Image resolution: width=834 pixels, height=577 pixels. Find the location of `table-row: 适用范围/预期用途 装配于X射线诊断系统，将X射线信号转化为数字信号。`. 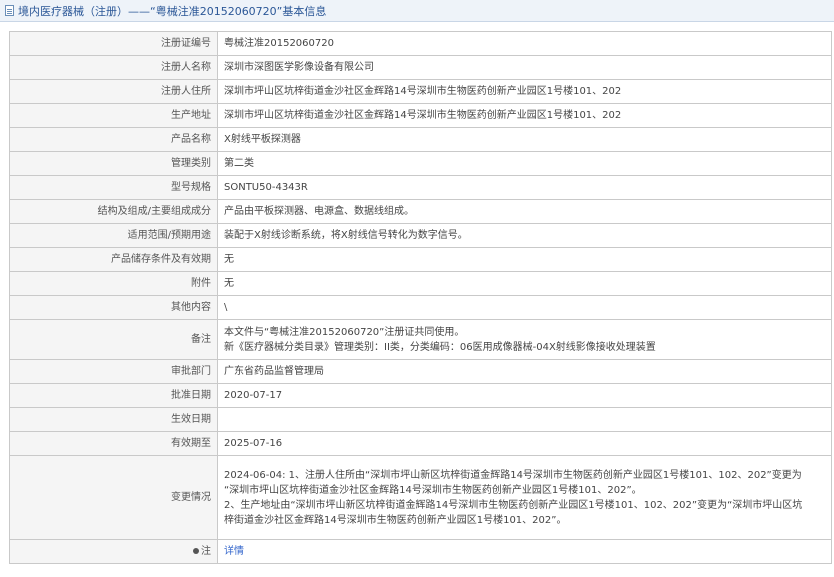

table-row: 适用范围/预期用途 装配于X射线诊断系统，将X射线信号转化为数字信号。 is located at coordinates (420, 235).